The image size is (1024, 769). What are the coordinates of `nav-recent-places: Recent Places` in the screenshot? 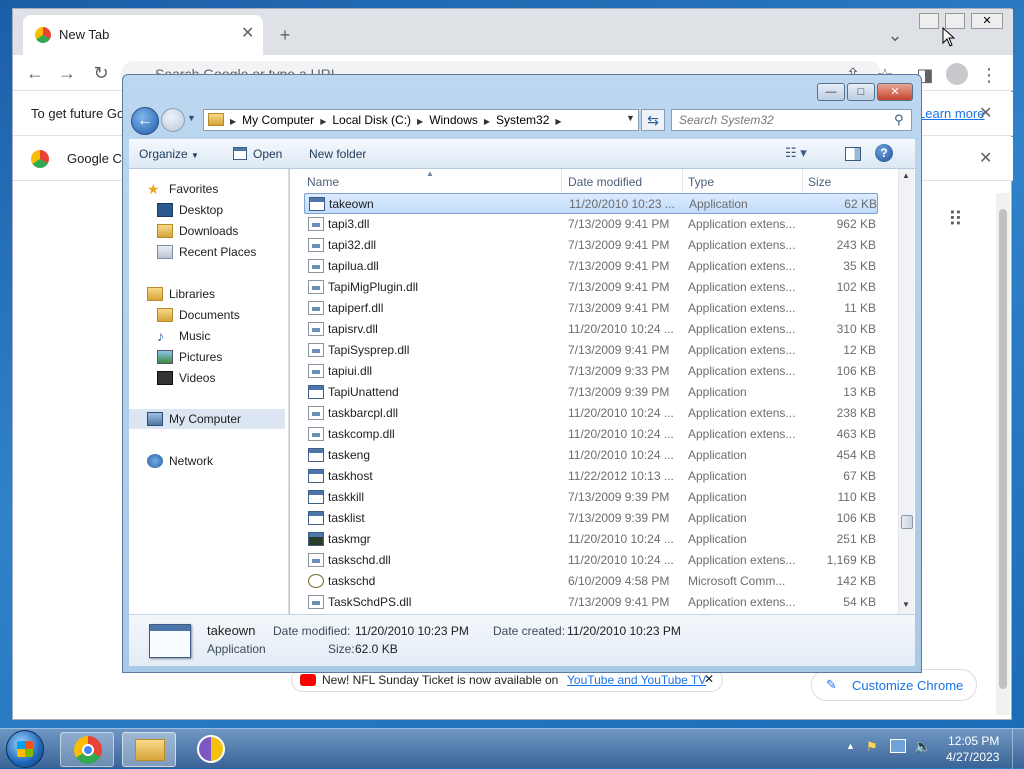 It's located at (206, 252).